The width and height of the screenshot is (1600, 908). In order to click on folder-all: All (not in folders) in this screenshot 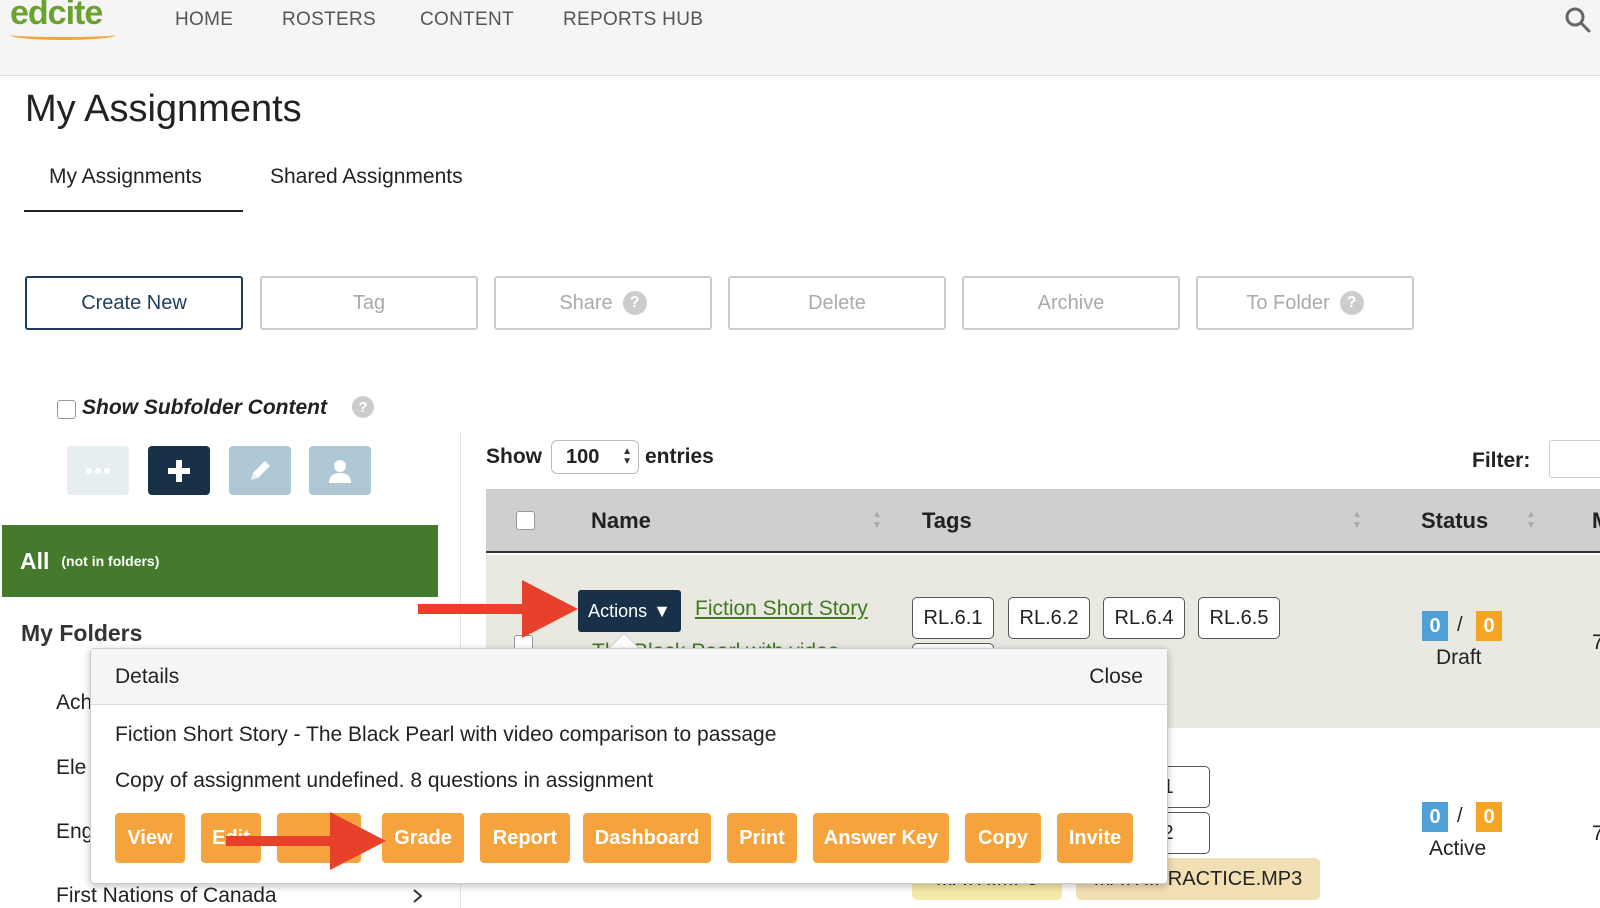, I will do `click(220, 561)`.